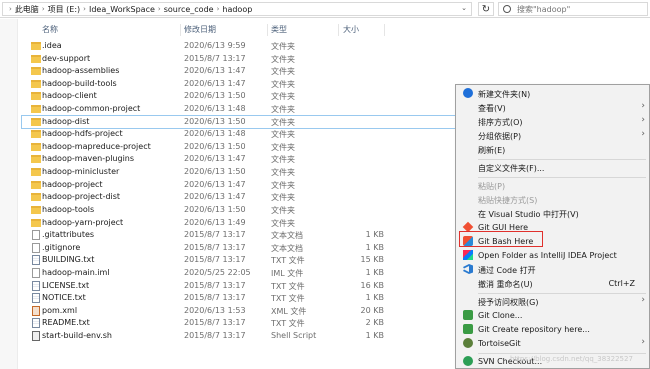 This screenshot has width=650, height=369. Describe the element at coordinates (288, 261) in the screenshot. I see `file-type: TXT 文件` at that location.